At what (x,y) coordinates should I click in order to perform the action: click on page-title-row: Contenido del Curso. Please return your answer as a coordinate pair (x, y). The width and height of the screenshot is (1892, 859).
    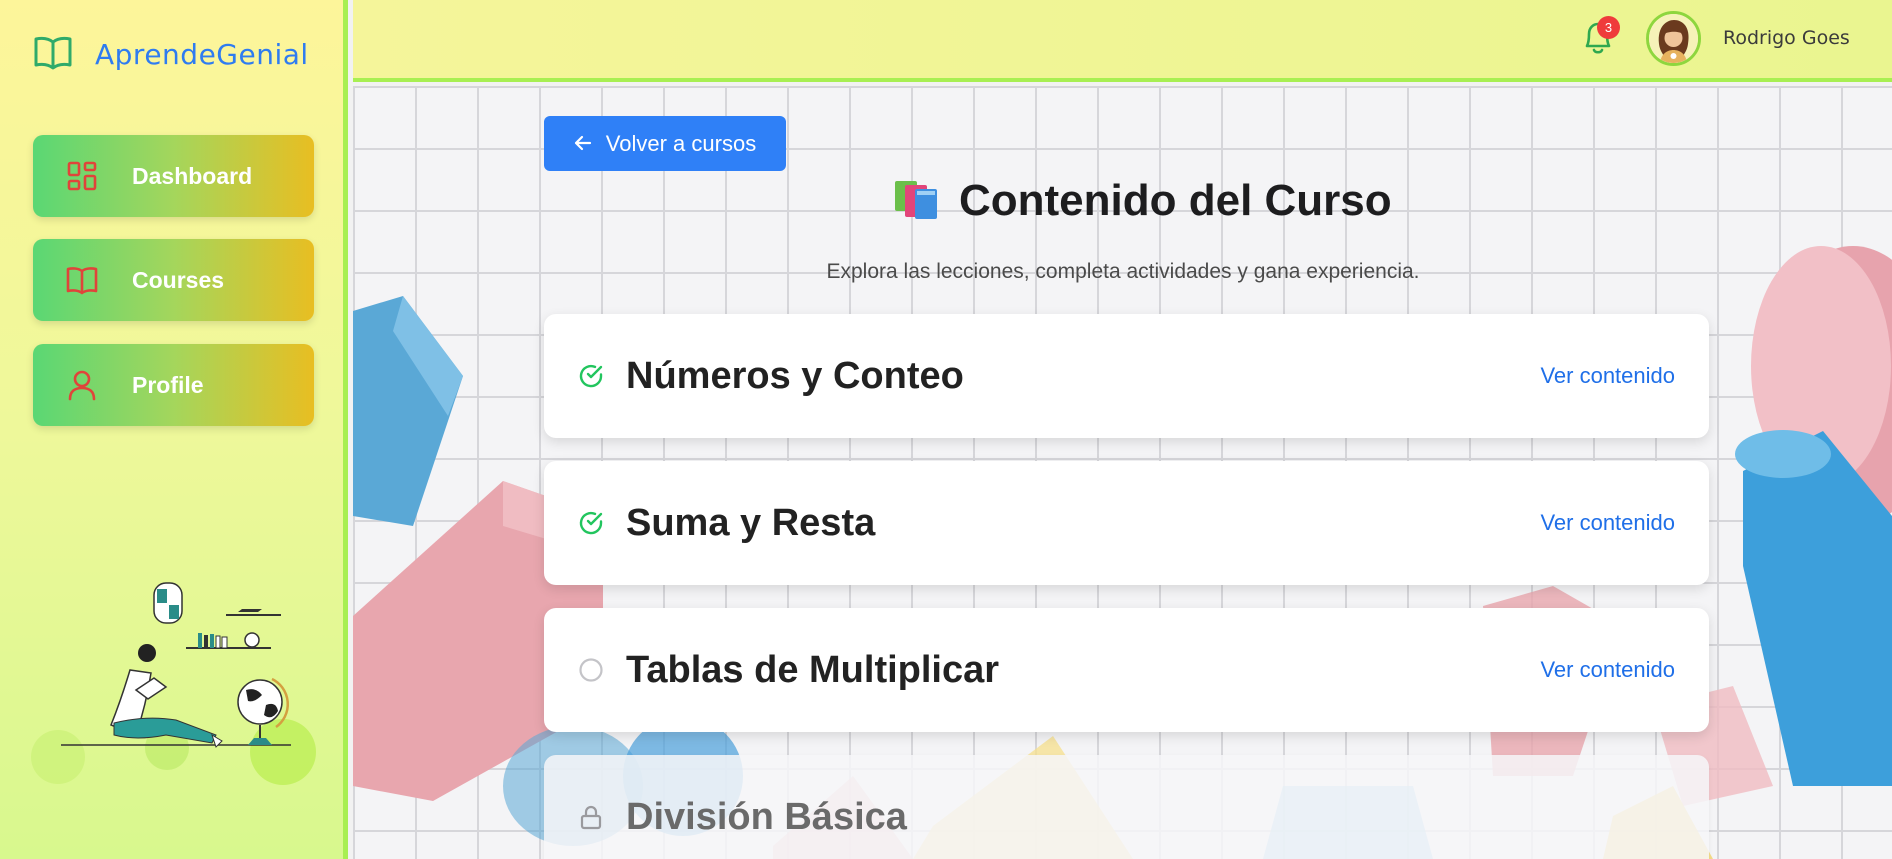
    Looking at the image, I should click on (1142, 201).